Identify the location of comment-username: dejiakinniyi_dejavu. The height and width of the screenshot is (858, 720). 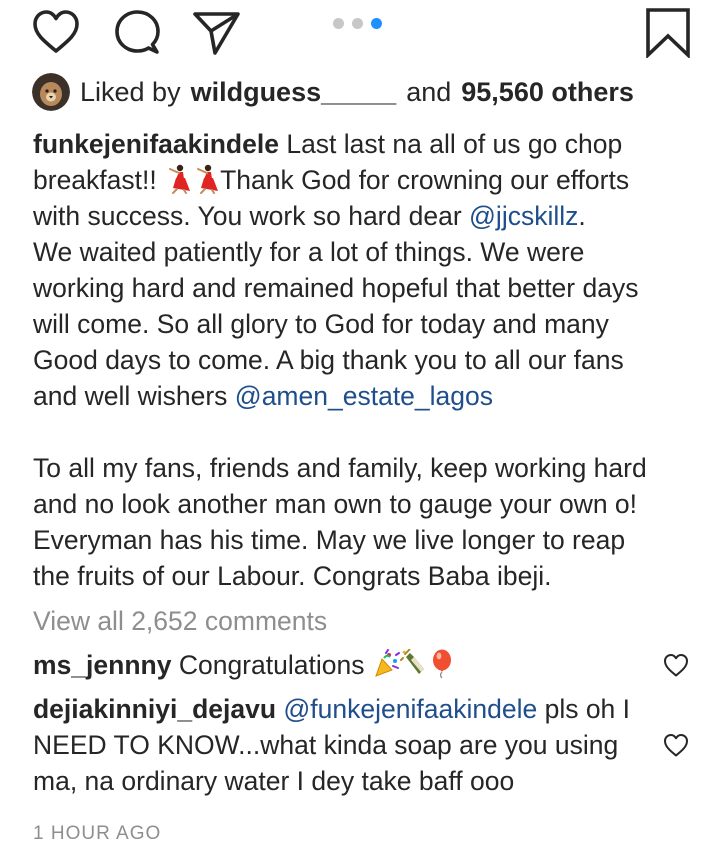
(154, 709).